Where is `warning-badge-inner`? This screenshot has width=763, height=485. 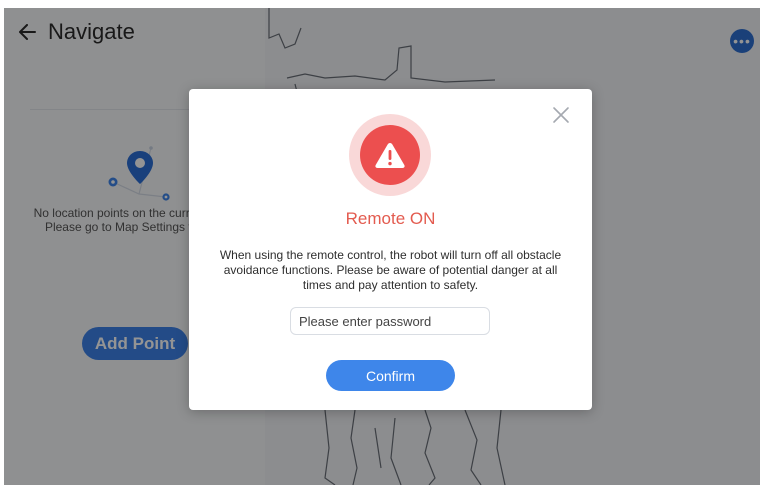 warning-badge-inner is located at coordinates (390, 155).